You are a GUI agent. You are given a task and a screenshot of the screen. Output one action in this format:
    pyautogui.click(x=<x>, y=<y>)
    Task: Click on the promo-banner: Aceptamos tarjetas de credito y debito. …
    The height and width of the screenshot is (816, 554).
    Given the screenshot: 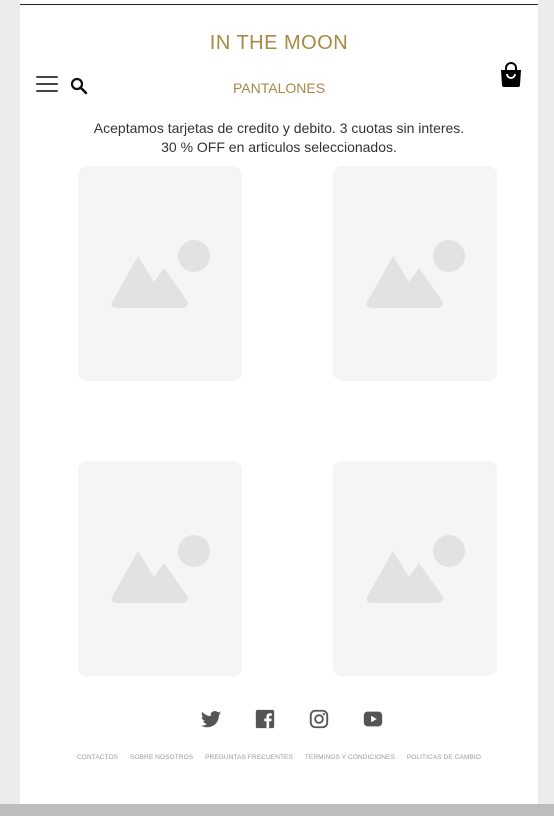 What is the action you would take?
    pyautogui.click(x=279, y=138)
    